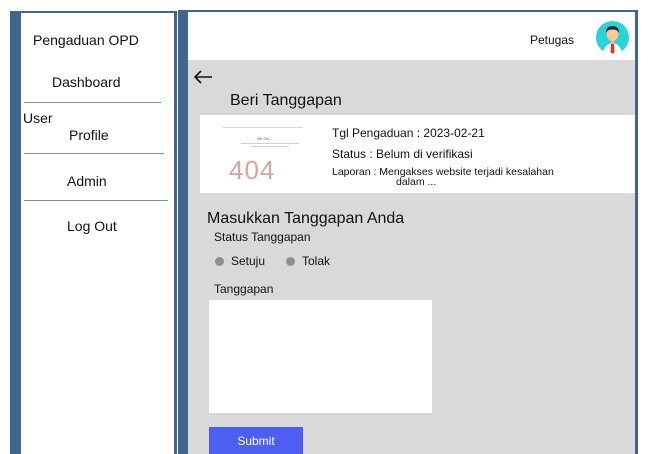 The height and width of the screenshot is (454, 662). I want to click on arrow-left-icon, so click(202, 77).